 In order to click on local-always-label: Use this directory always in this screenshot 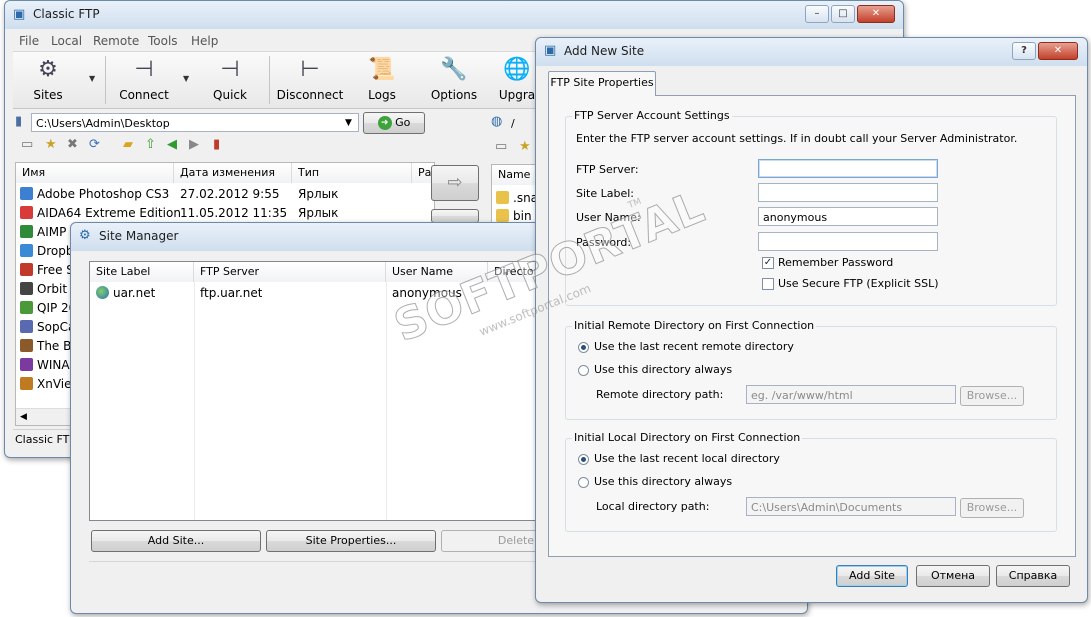, I will do `click(663, 481)`.